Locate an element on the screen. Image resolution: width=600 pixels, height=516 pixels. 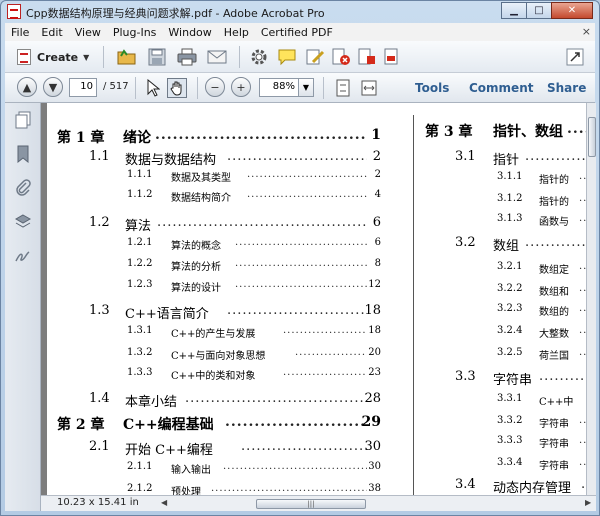
chevron-down-icon: ▼ is located at coordinates (306, 87).